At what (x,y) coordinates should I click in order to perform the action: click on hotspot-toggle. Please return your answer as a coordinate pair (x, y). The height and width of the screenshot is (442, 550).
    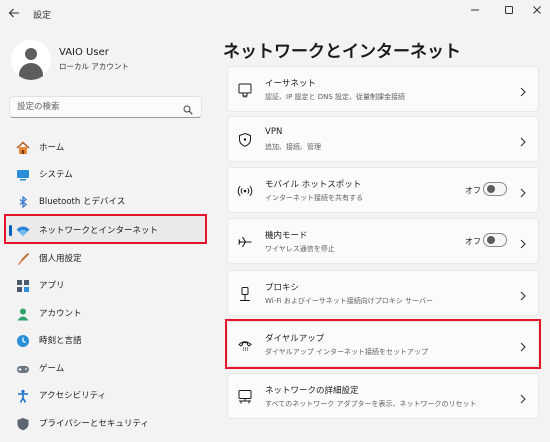
    Looking at the image, I should click on (495, 189).